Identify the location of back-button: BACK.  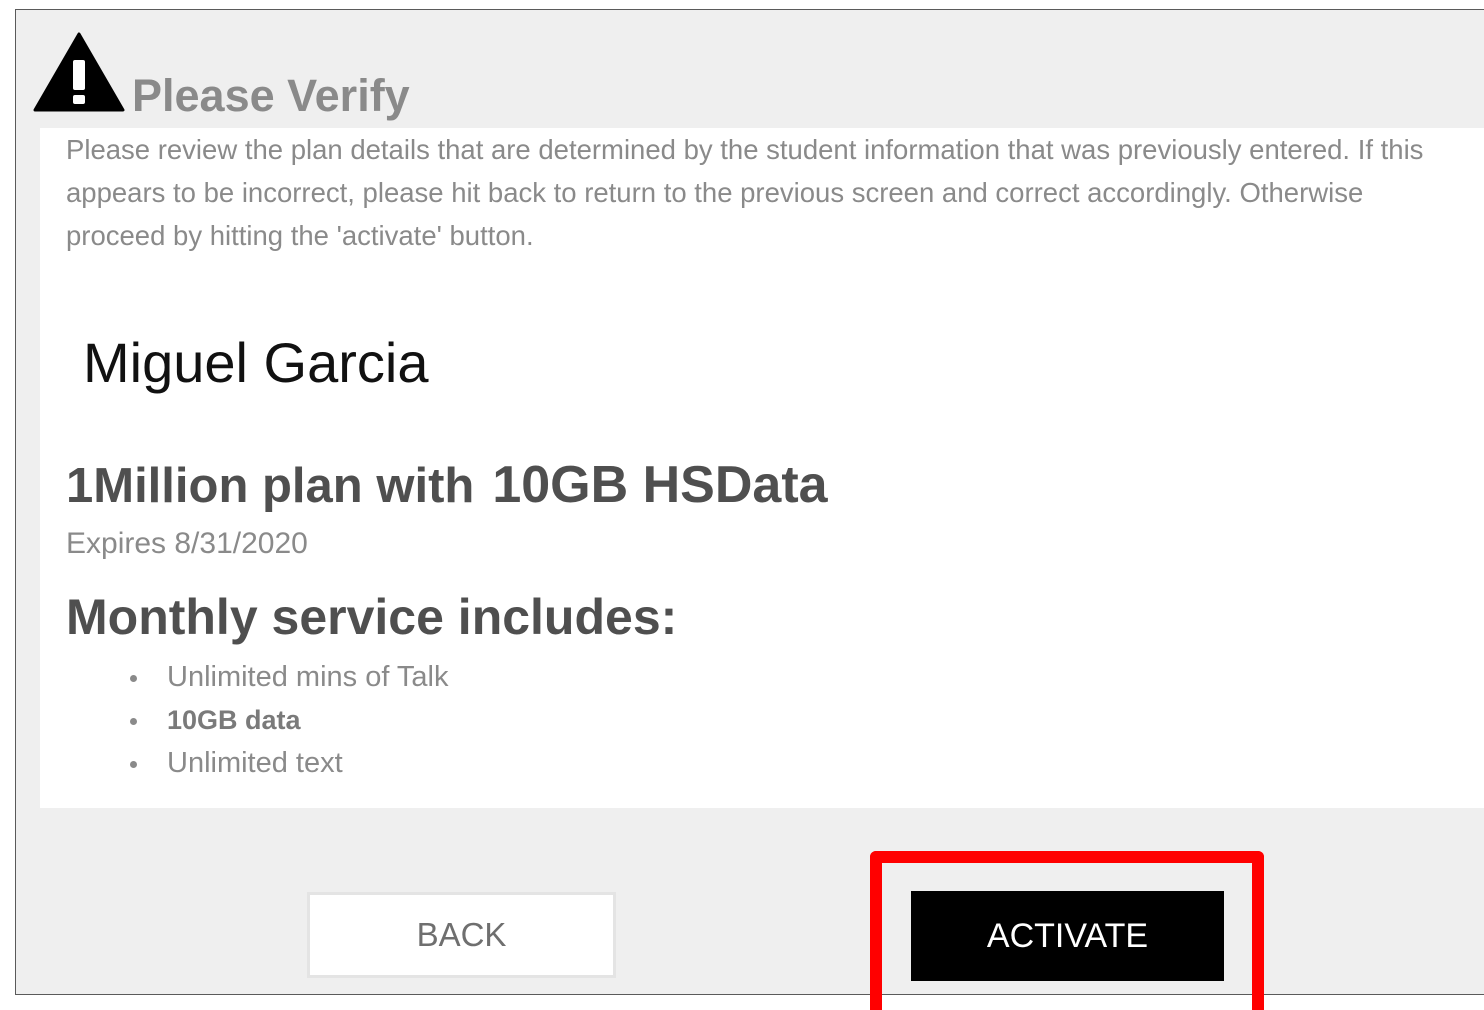
(461, 935).